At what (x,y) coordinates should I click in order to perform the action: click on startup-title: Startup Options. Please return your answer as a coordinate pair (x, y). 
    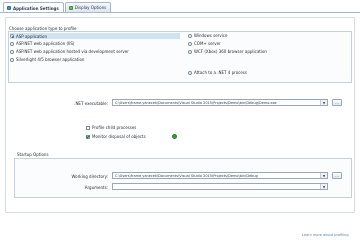
    Looking at the image, I should click on (33, 154).